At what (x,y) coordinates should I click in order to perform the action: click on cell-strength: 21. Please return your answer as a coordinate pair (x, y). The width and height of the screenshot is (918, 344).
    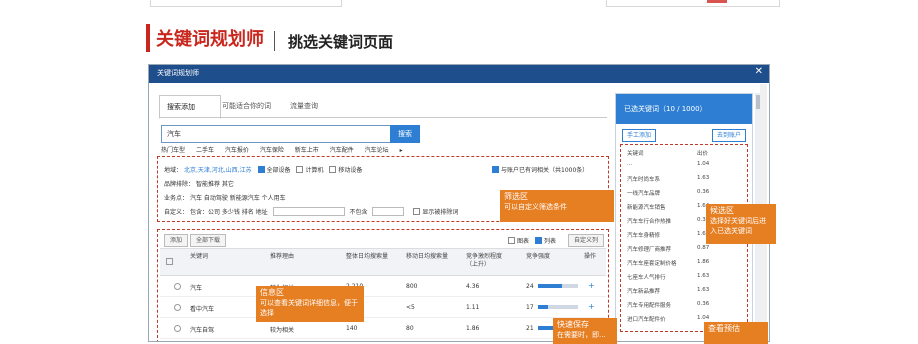
    Looking at the image, I should click on (530, 328).